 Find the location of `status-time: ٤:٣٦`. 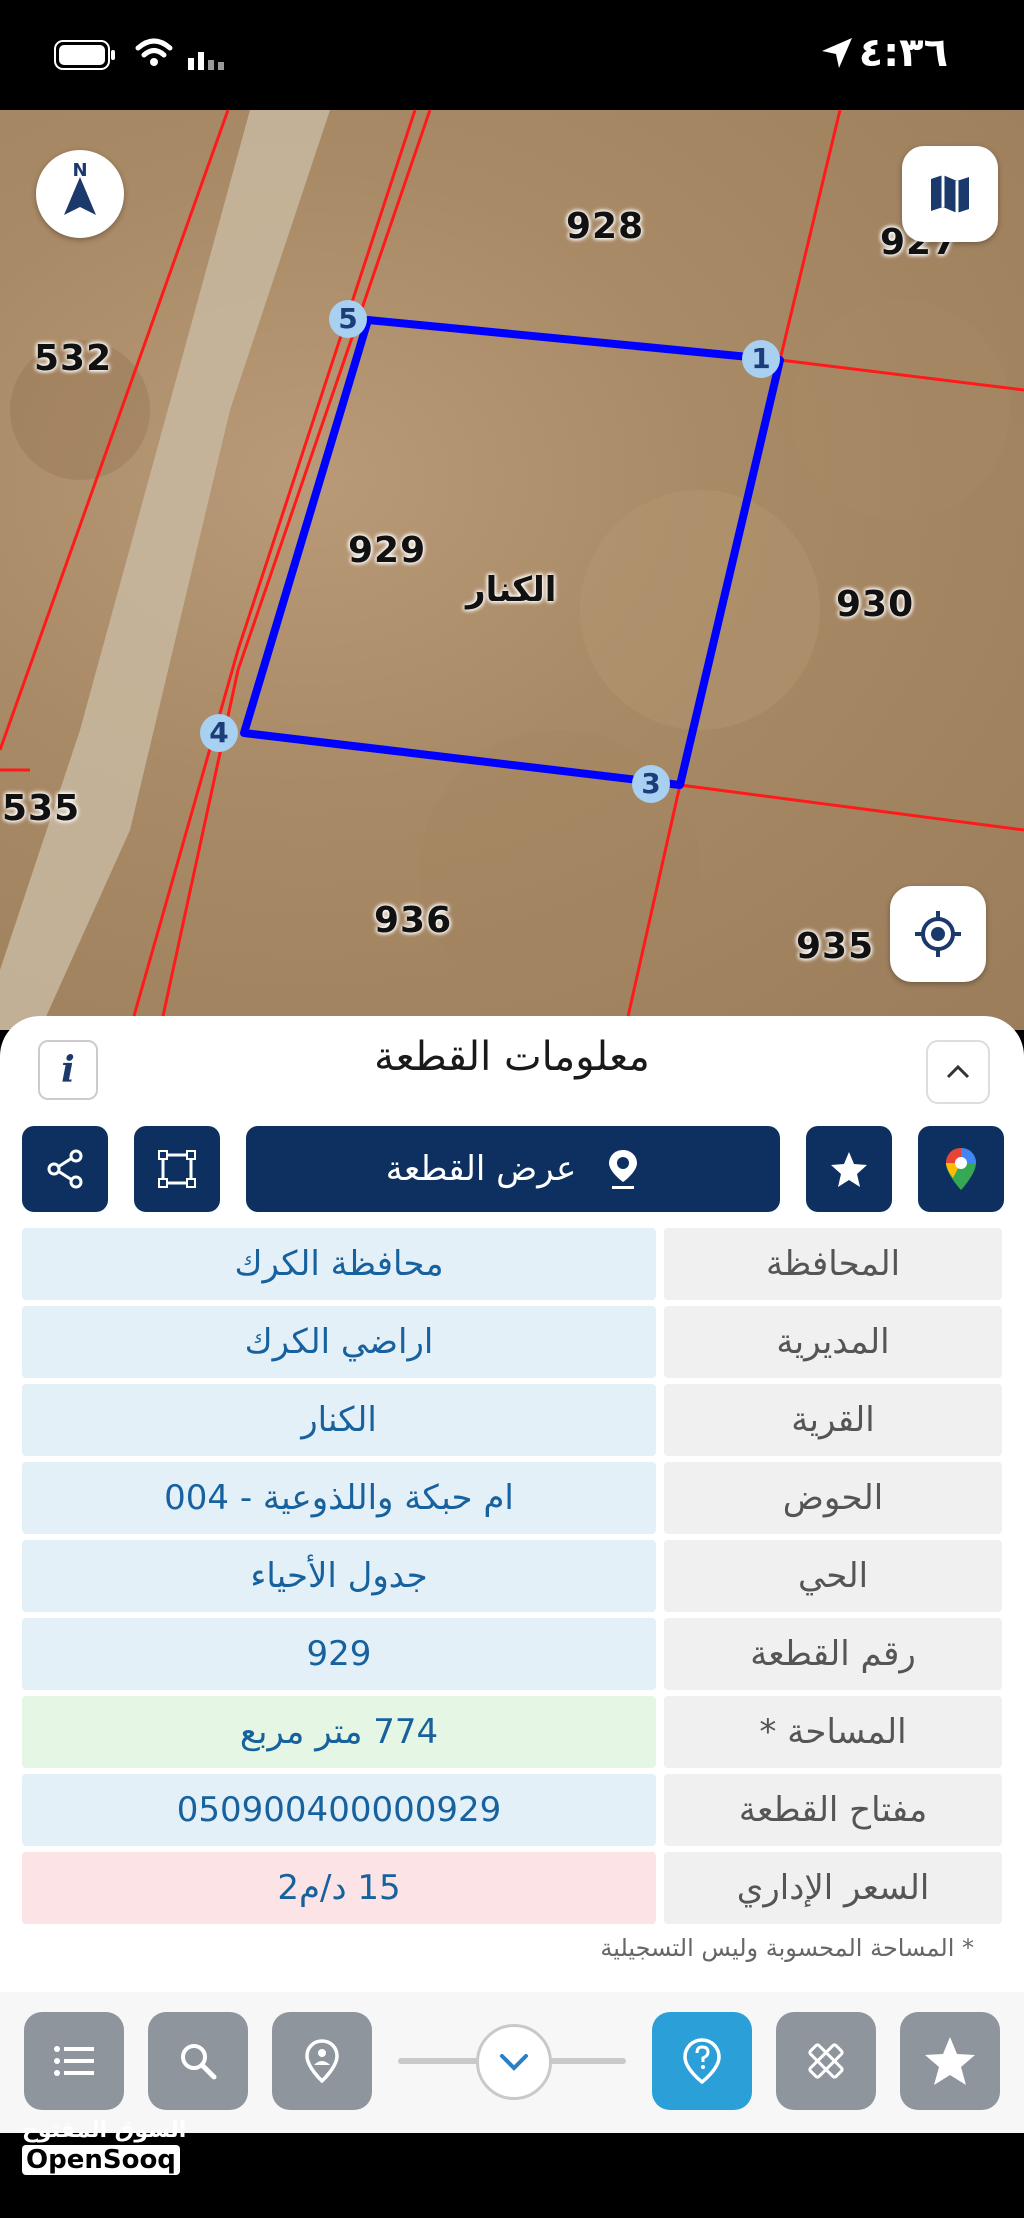

status-time: ٤:٣٦ is located at coordinates (903, 53).